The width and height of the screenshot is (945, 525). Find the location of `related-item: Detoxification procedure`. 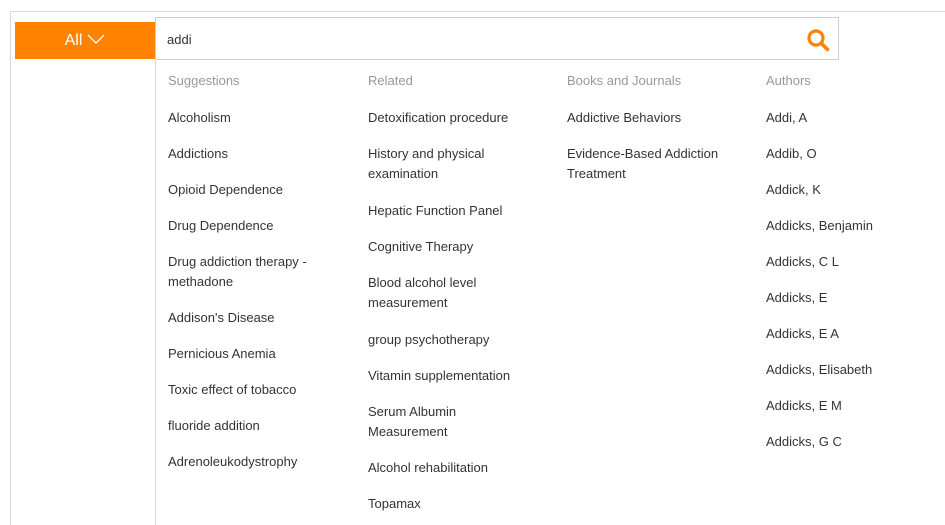

related-item: Detoxification procedure is located at coordinates (438, 118).